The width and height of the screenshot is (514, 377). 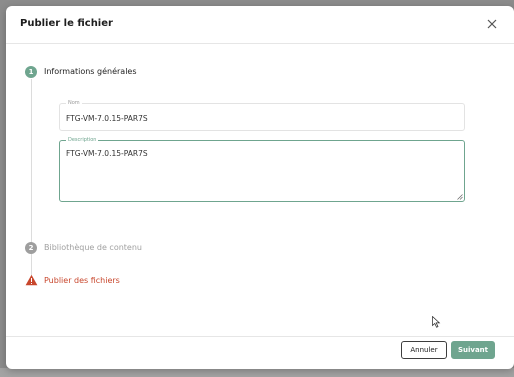 What do you see at coordinates (74, 103) in the screenshot?
I see `name-field-label: Nom` at bounding box center [74, 103].